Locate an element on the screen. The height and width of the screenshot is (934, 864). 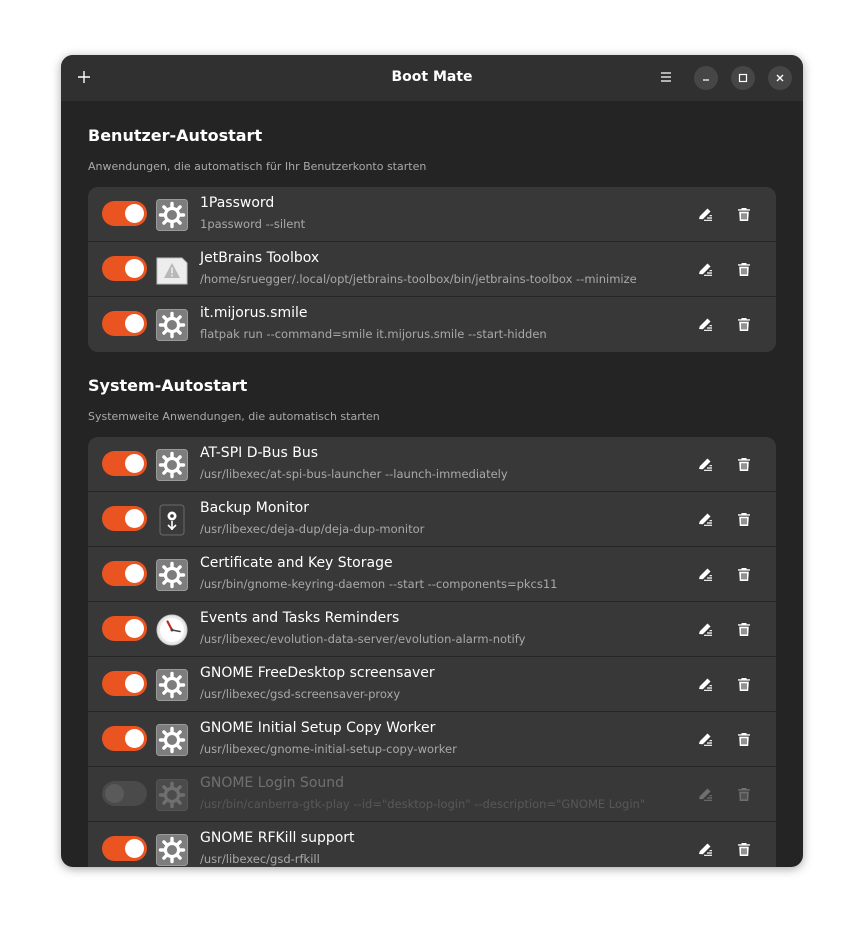
window-title: Boot Mate is located at coordinates (432, 77).